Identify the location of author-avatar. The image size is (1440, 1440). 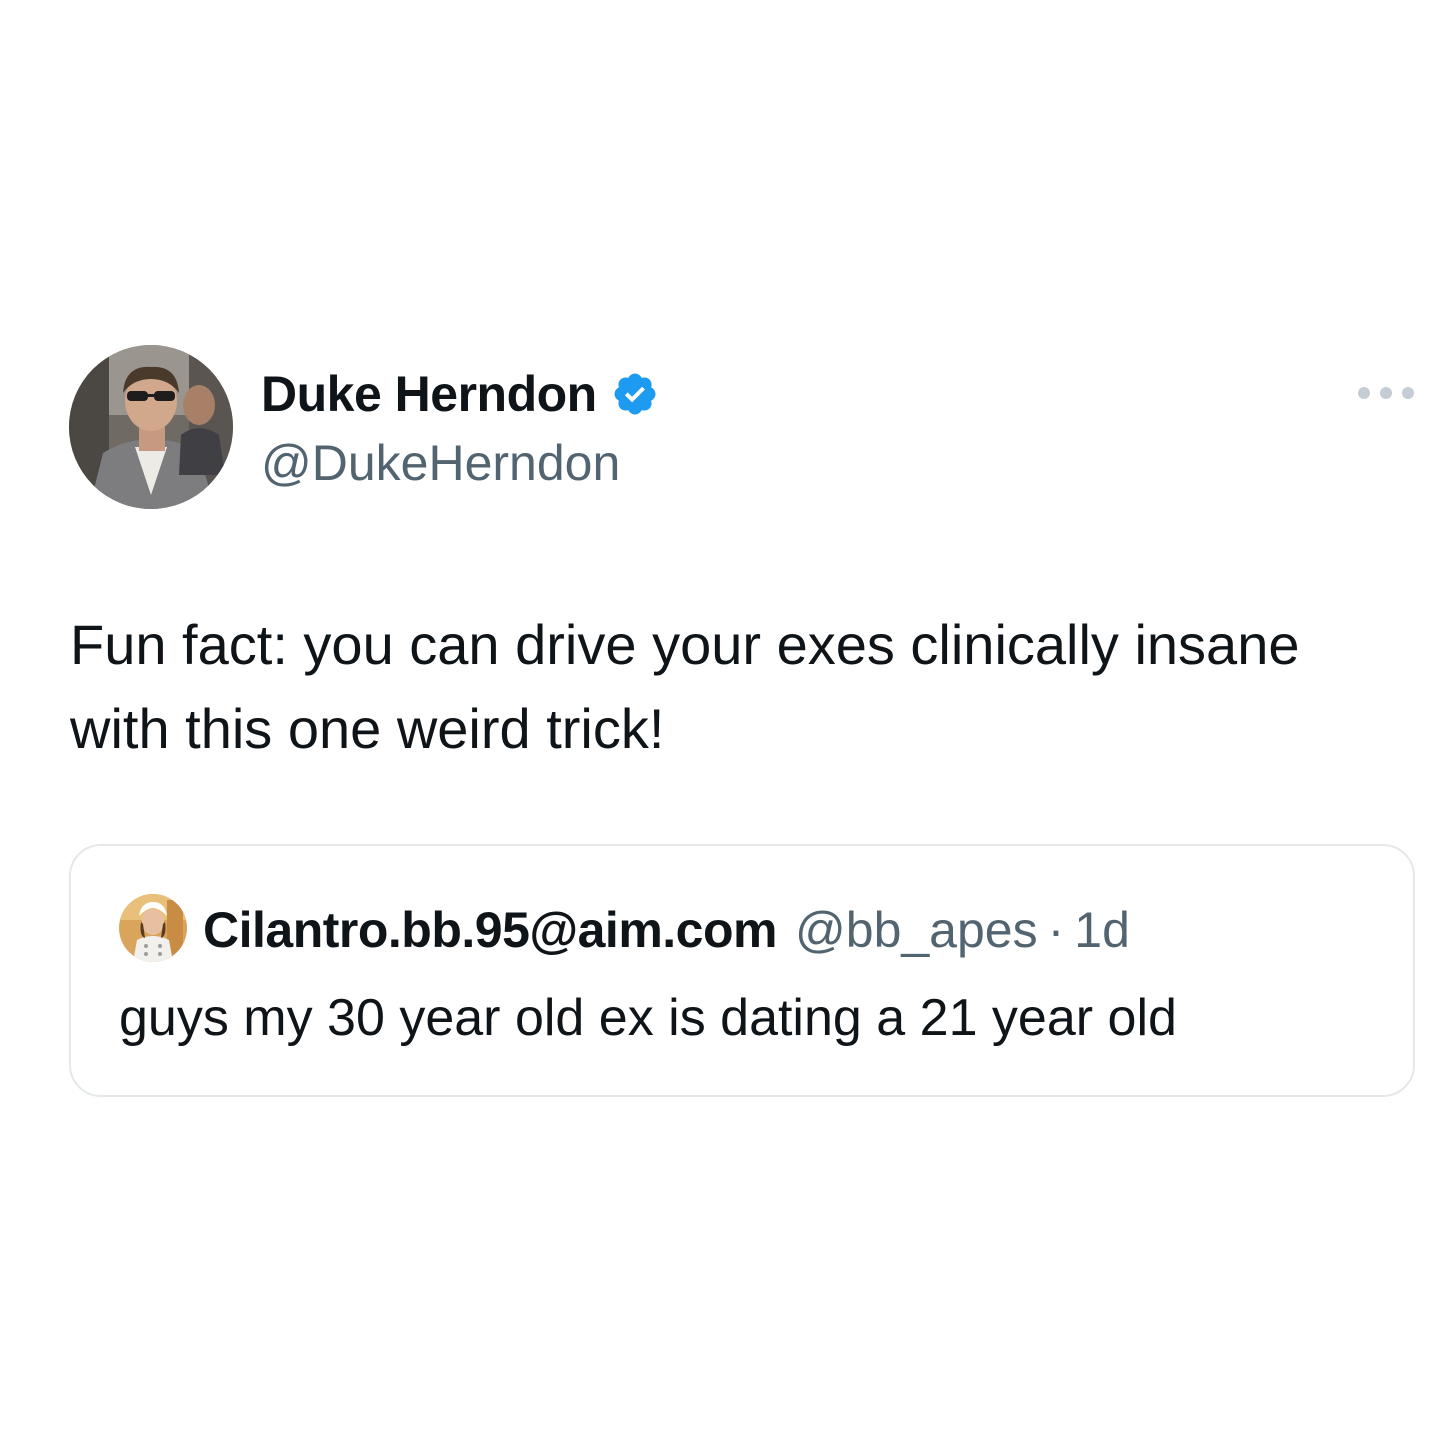
(151, 427).